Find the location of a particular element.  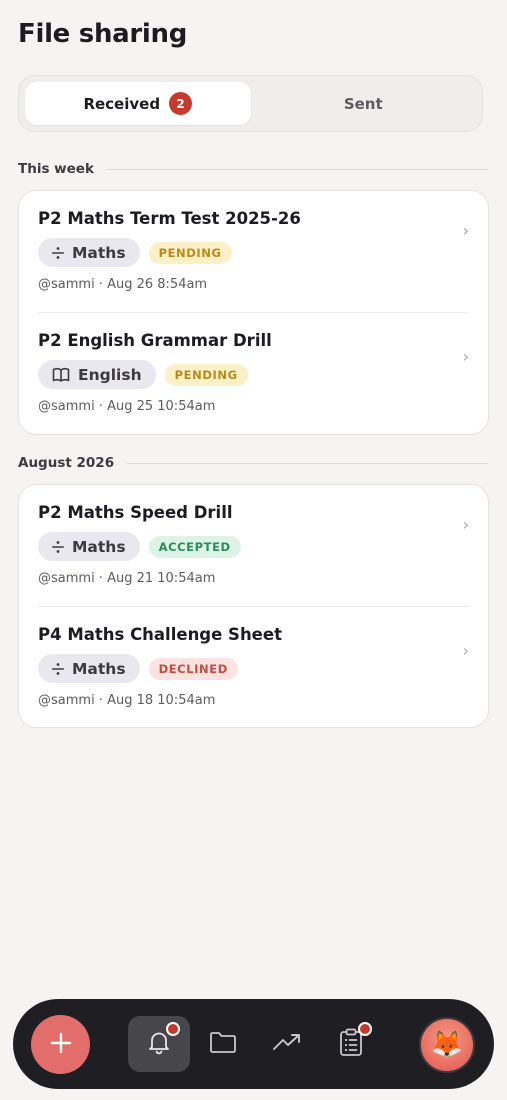

nav-files is located at coordinates (223, 1044).